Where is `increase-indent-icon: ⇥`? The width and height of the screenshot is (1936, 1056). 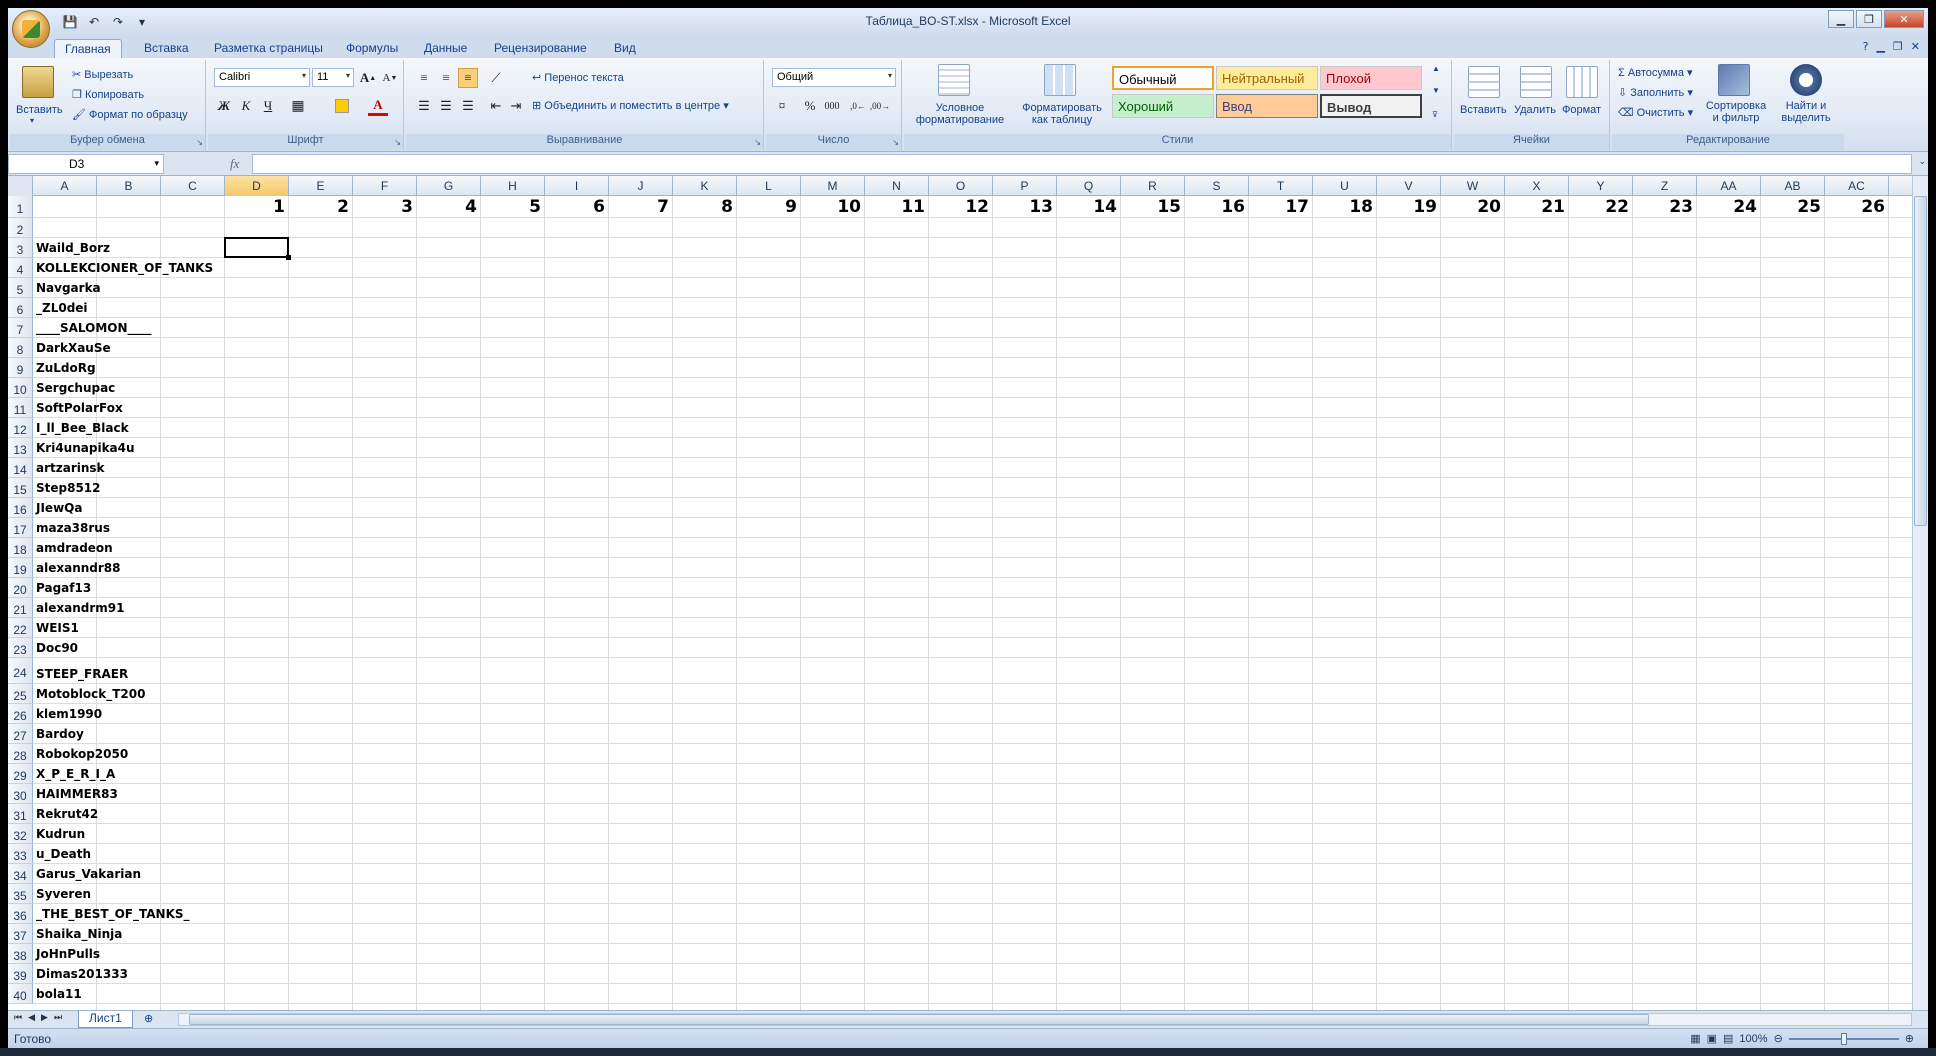
increase-indent-icon: ⇥ is located at coordinates (516, 106).